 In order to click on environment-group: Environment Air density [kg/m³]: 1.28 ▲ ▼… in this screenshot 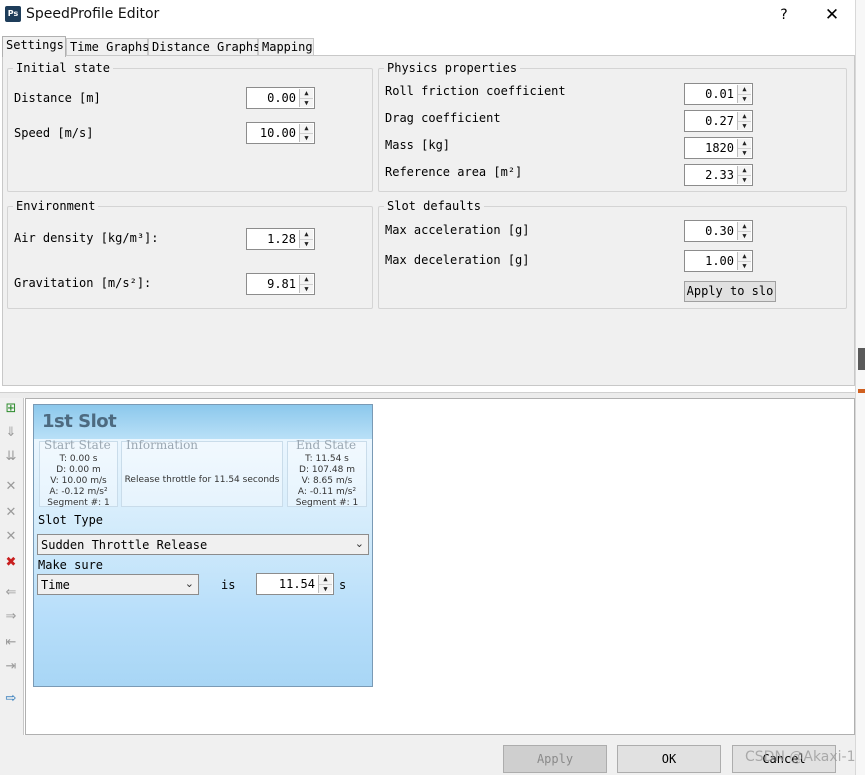, I will do `click(190, 254)`.